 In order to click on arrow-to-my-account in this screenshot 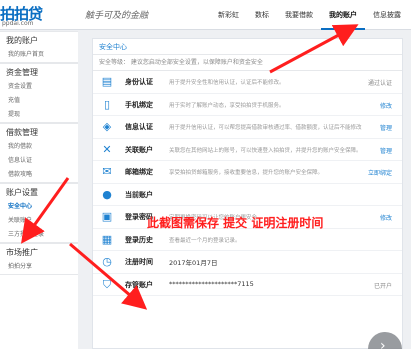, I will do `click(314, 49)`.